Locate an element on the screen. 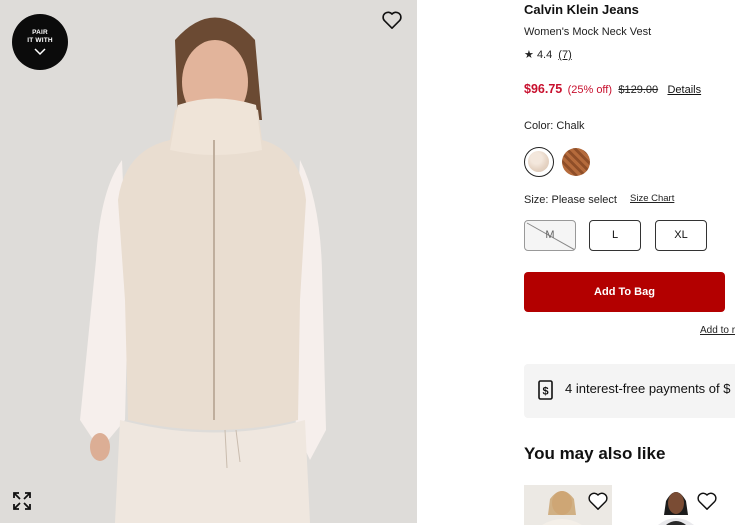 The height and width of the screenshot is (525, 735). expand-icon is located at coordinates (22, 501).